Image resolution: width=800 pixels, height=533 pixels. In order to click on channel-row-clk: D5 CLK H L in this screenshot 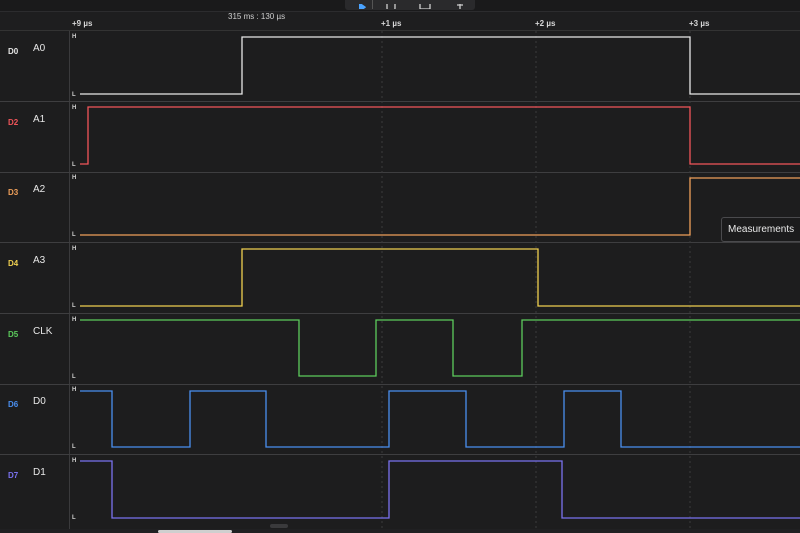, I will do `click(400, 349)`.